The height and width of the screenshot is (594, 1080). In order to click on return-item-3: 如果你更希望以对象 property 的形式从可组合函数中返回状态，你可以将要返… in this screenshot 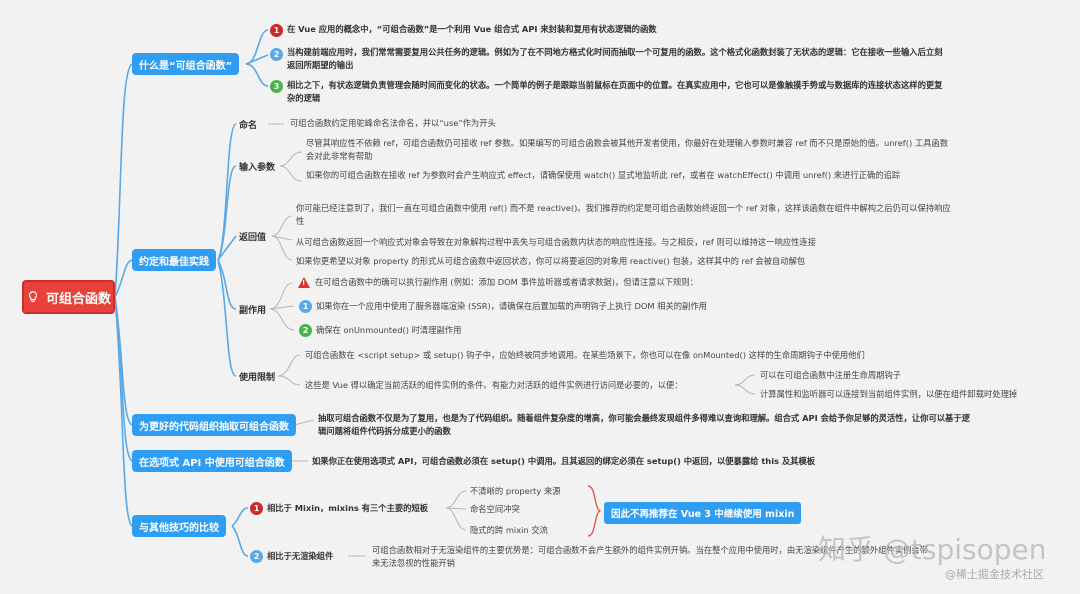, I will do `click(551, 261)`.